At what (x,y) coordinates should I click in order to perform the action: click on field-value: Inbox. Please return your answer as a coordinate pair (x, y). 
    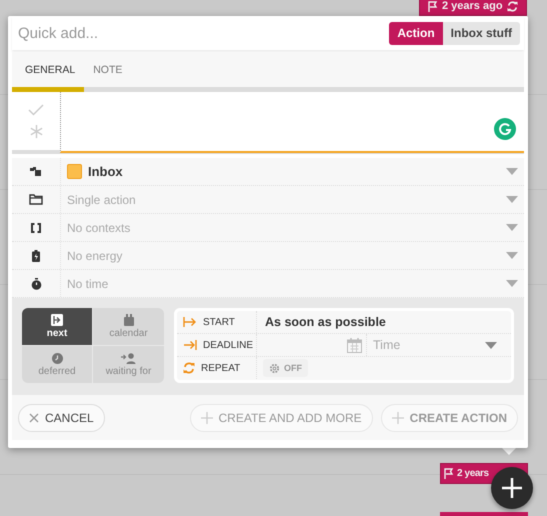
    Looking at the image, I should click on (105, 171).